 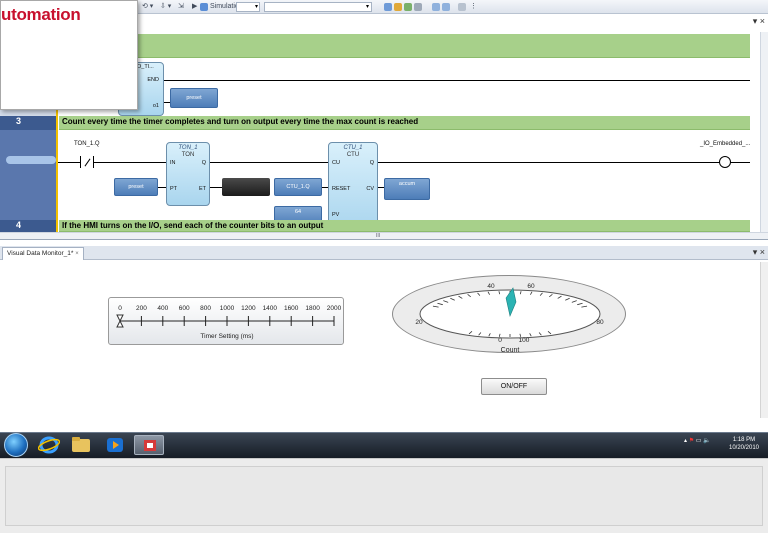 I want to click on logo-text: utomation, so click(x=41, y=14).